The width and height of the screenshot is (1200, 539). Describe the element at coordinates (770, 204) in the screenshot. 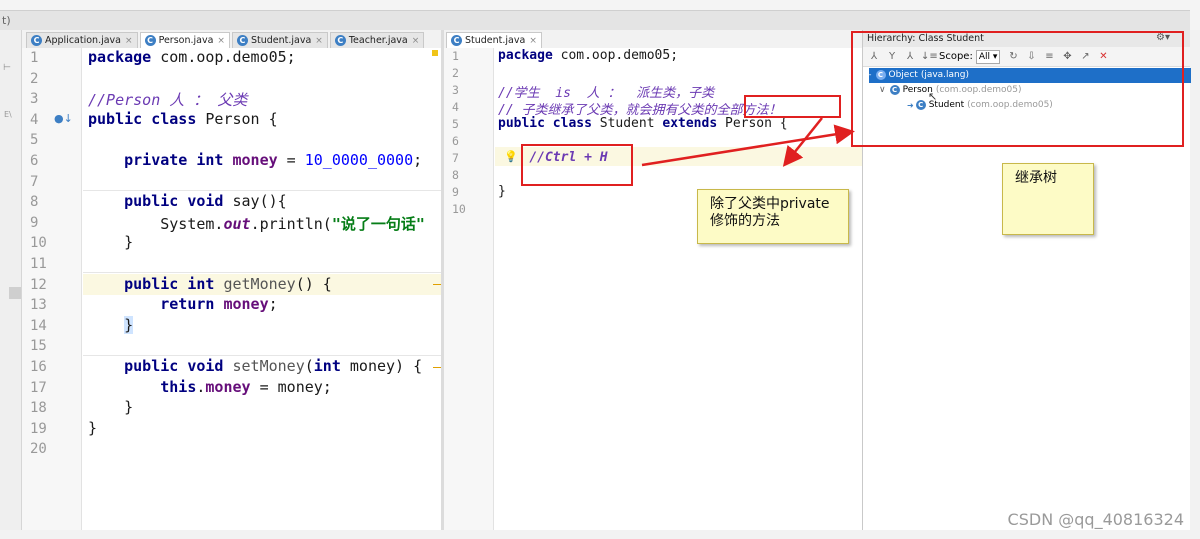

I see `note-line: 除了父类中private` at that location.